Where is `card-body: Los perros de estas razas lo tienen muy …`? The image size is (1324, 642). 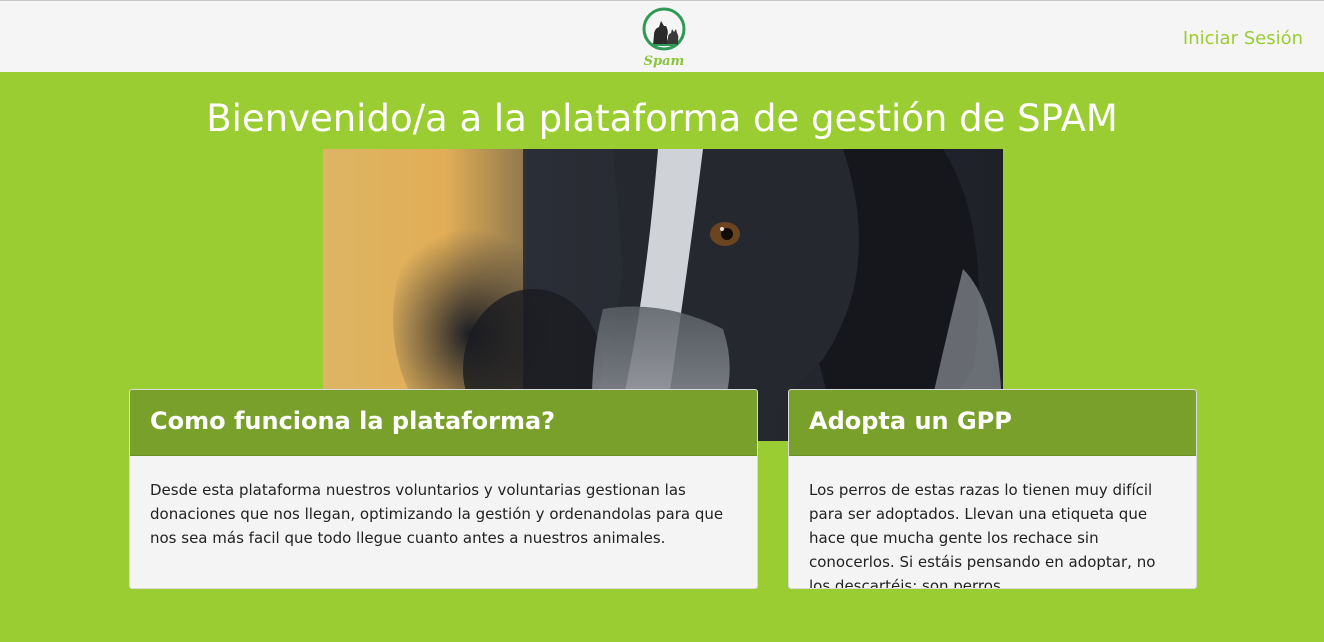
card-body: Los perros de estas razas lo tienen muy … is located at coordinates (992, 522).